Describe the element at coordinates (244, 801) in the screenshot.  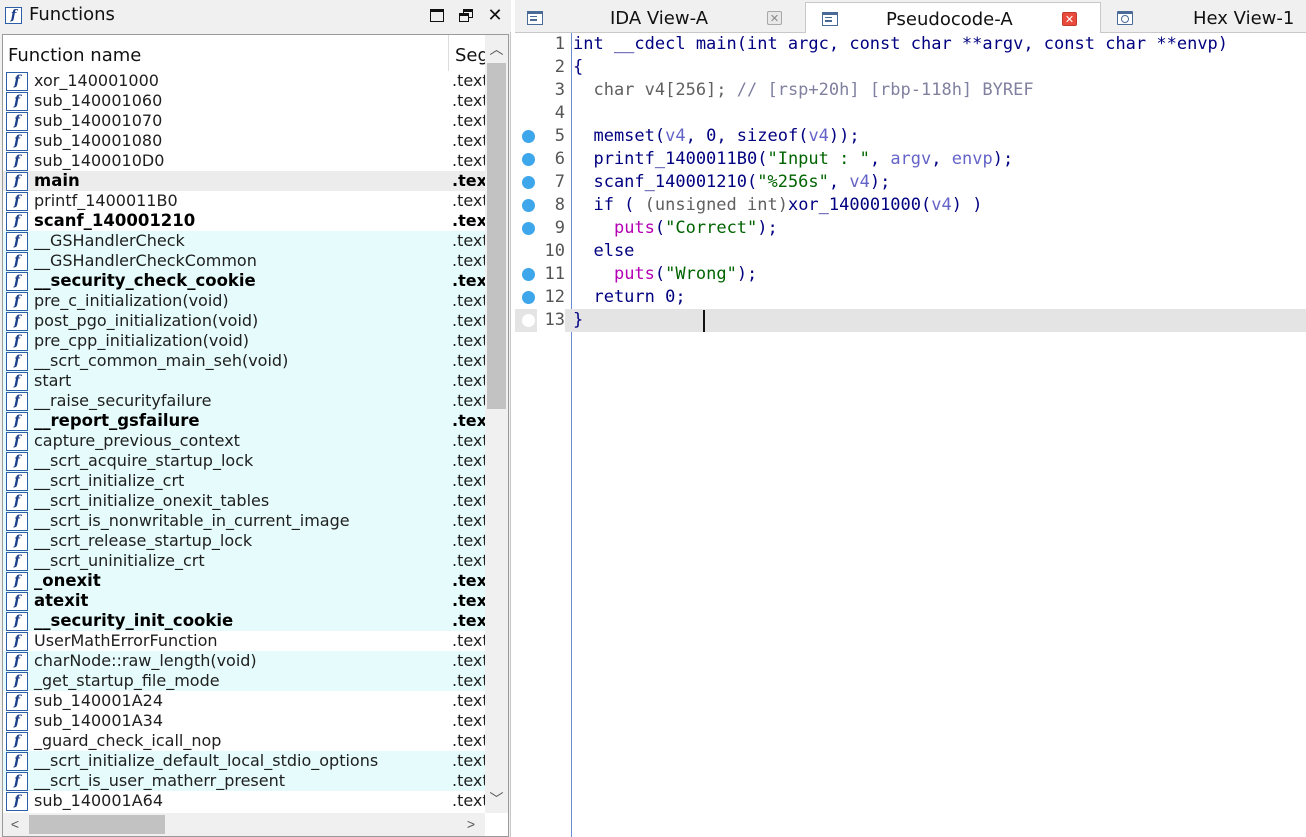
I see `function-row: f sub_140001A64 .text` at that location.